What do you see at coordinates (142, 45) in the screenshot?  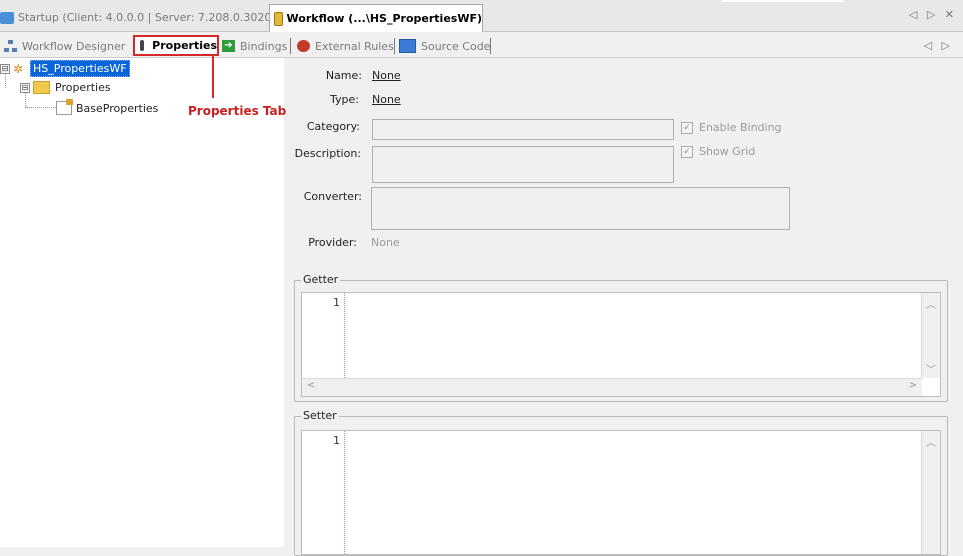 I see `properties-icon` at bounding box center [142, 45].